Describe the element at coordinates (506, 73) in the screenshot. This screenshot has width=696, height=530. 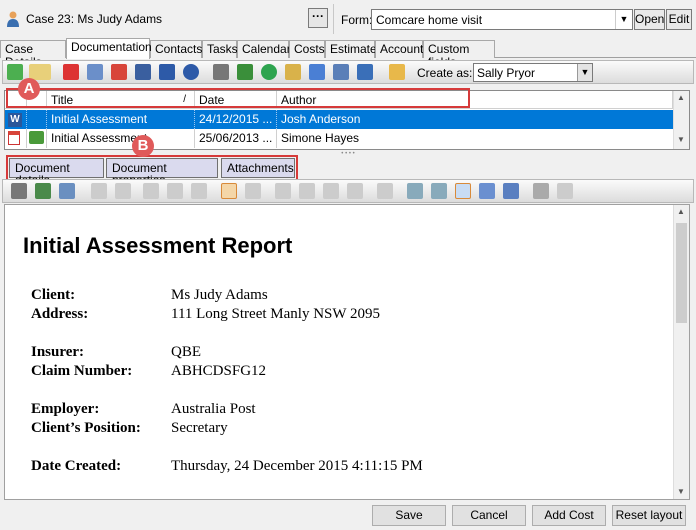
I see `create-as-value: Sally Pryor` at that location.